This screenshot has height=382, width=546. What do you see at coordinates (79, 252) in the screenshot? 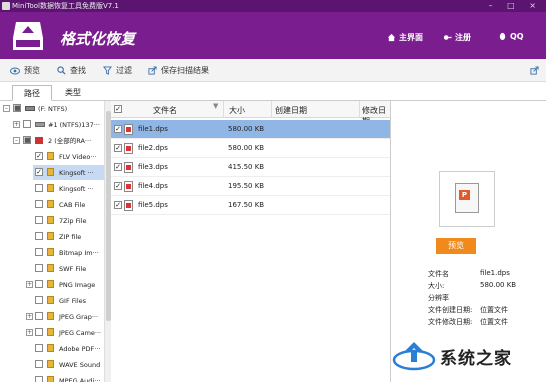
I see `tree-item-label: Bitmap Im···` at bounding box center [79, 252].